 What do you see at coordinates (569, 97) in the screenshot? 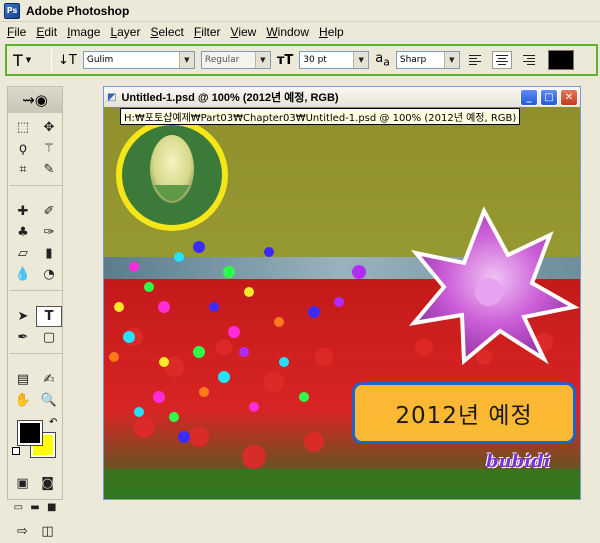
I see `close-button: ✕` at bounding box center [569, 97].